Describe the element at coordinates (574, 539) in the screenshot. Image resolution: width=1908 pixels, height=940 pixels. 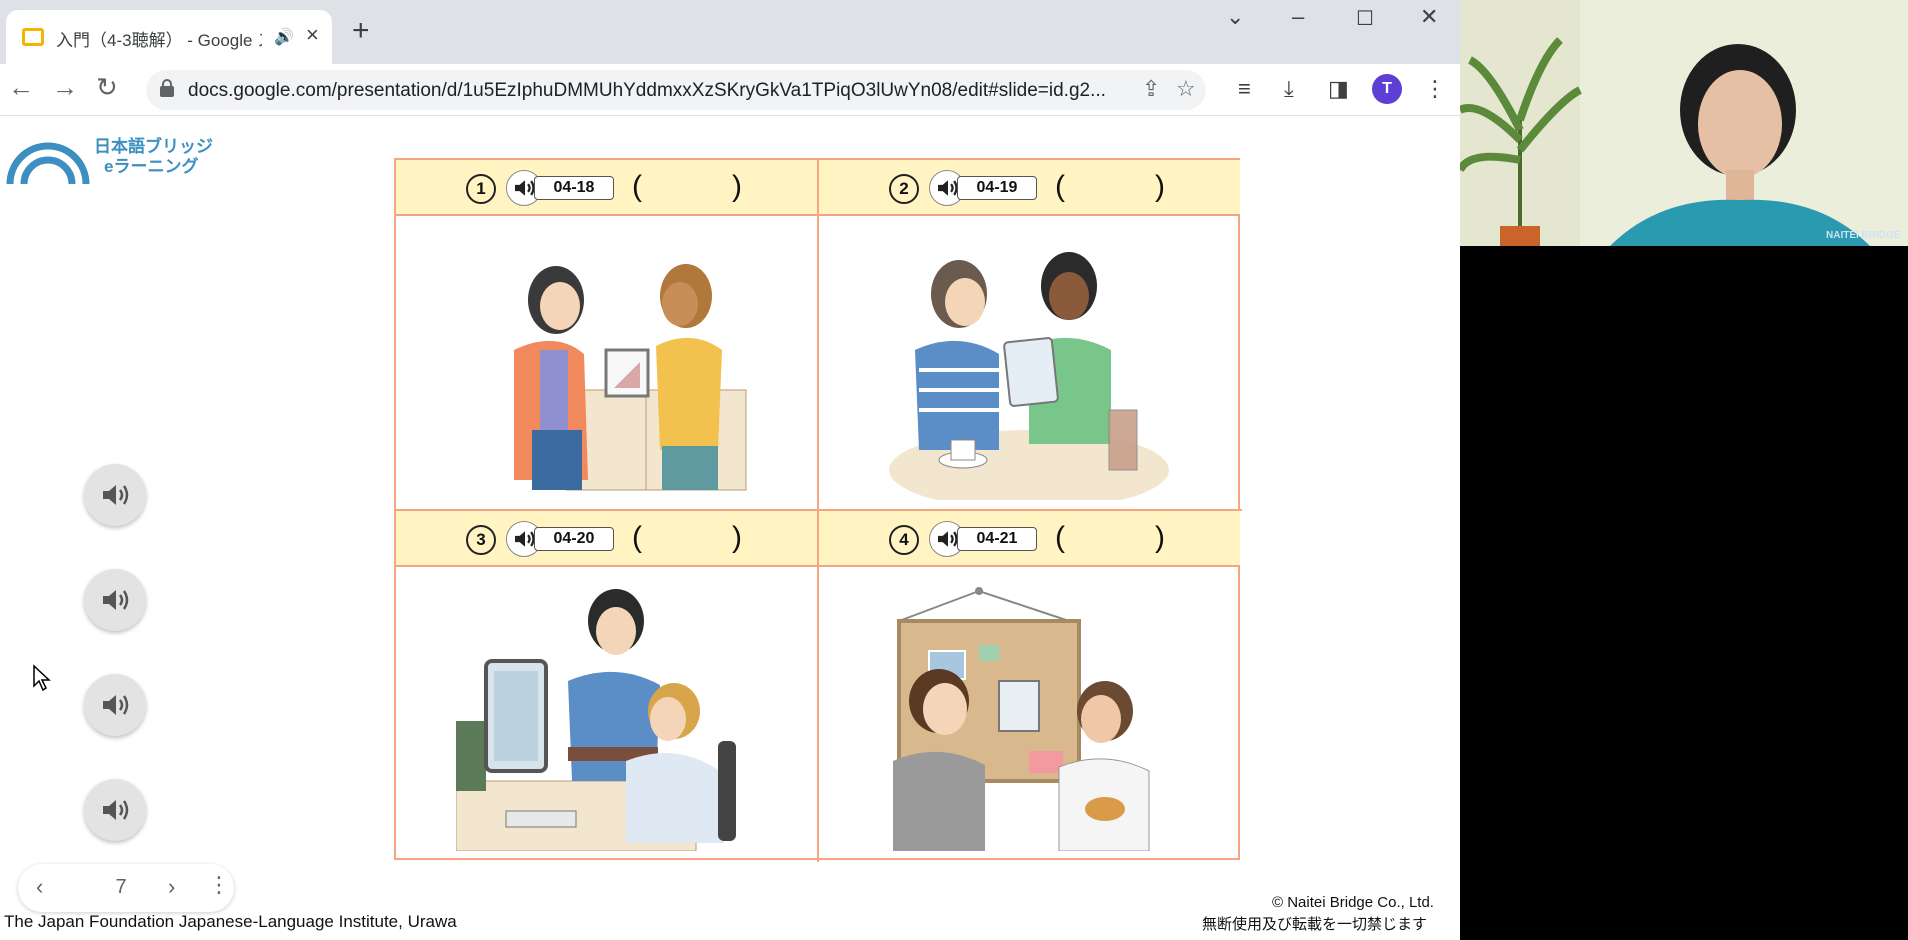
I see `track-number: 04-20` at that location.